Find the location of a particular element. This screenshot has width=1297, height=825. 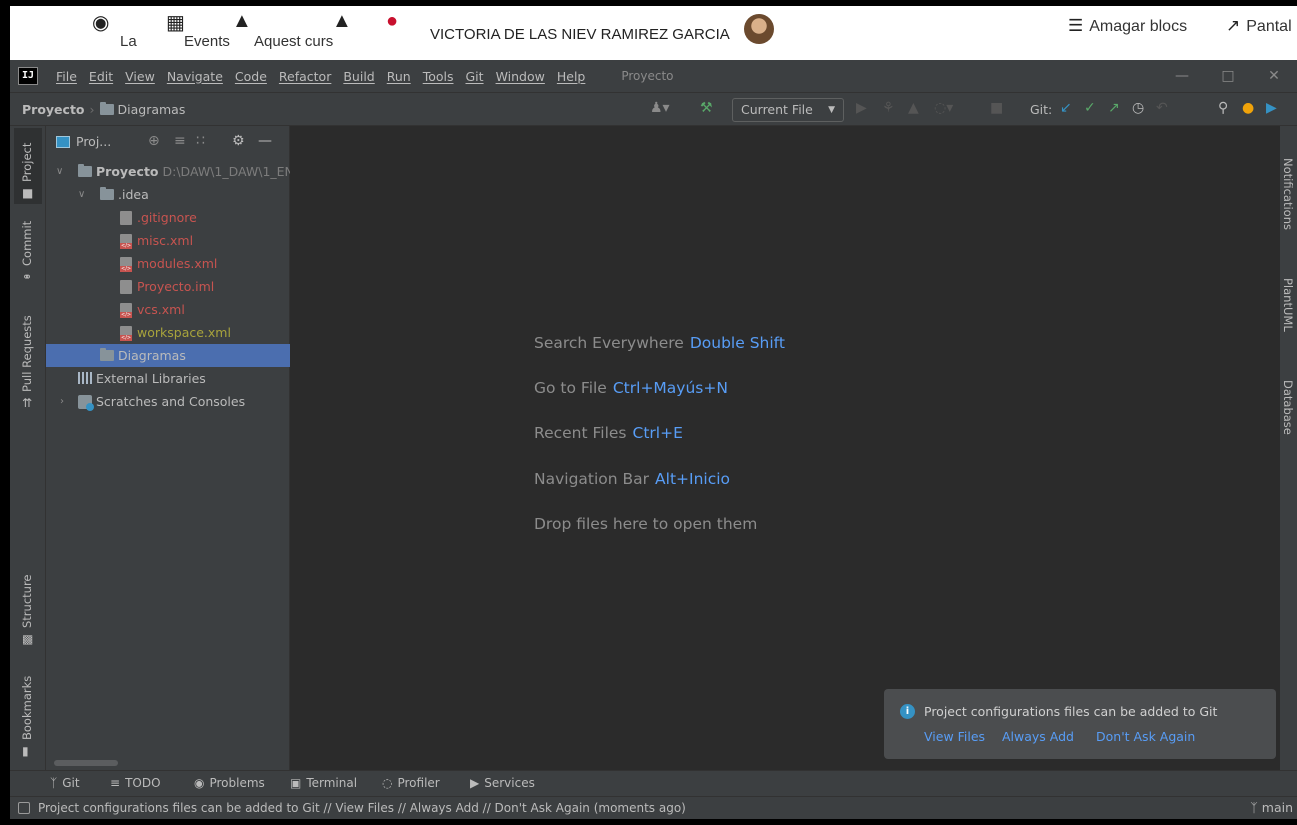

collapse-blocks-icon: ☰ is located at coordinates (1076, 25).